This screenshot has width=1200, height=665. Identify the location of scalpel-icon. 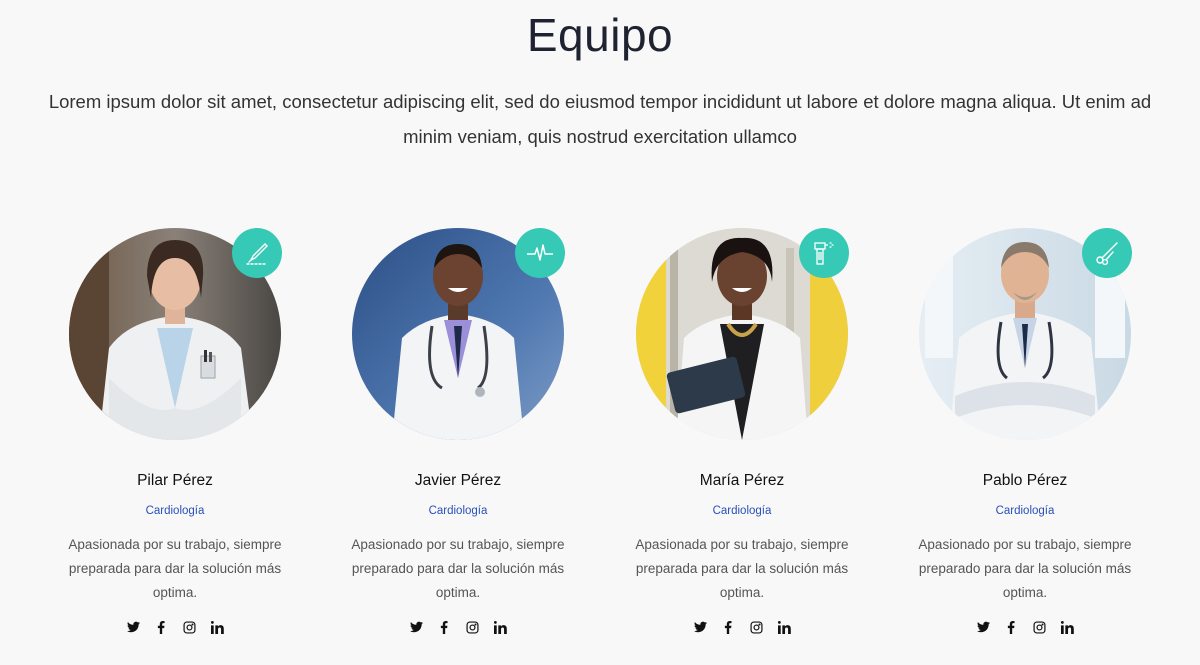
(257, 254).